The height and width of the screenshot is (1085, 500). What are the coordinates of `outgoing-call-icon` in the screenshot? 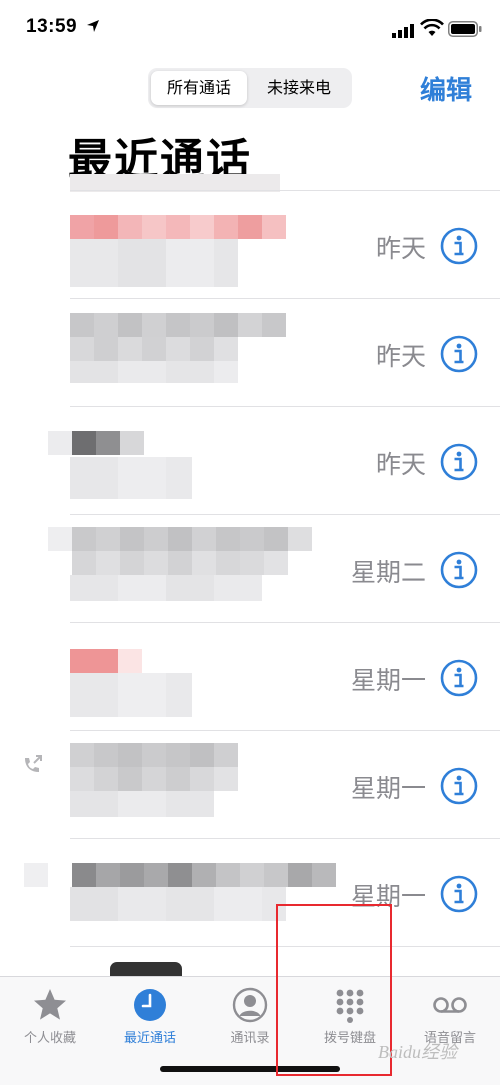 It's located at (33, 763).